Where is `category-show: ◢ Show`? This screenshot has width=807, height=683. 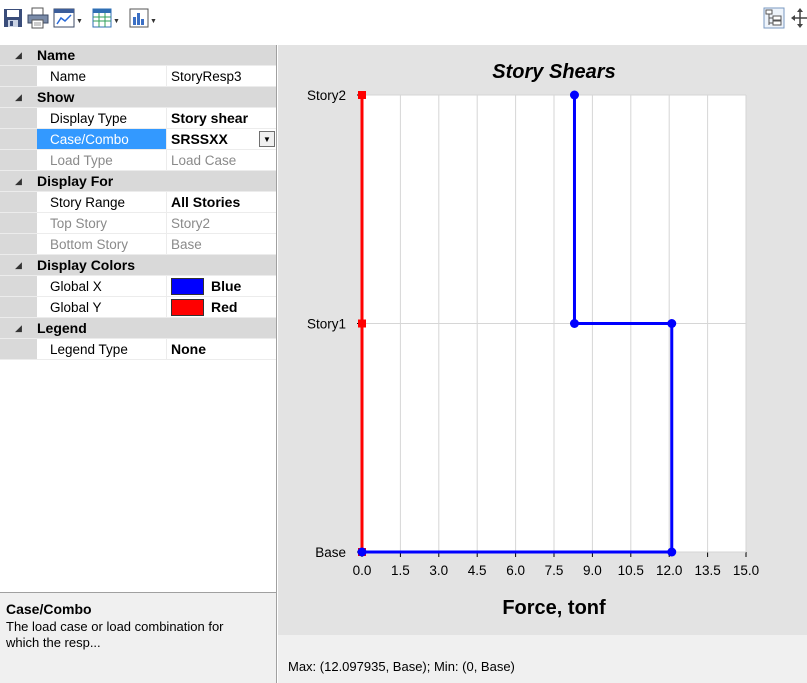
category-show: ◢ Show is located at coordinates (138, 97).